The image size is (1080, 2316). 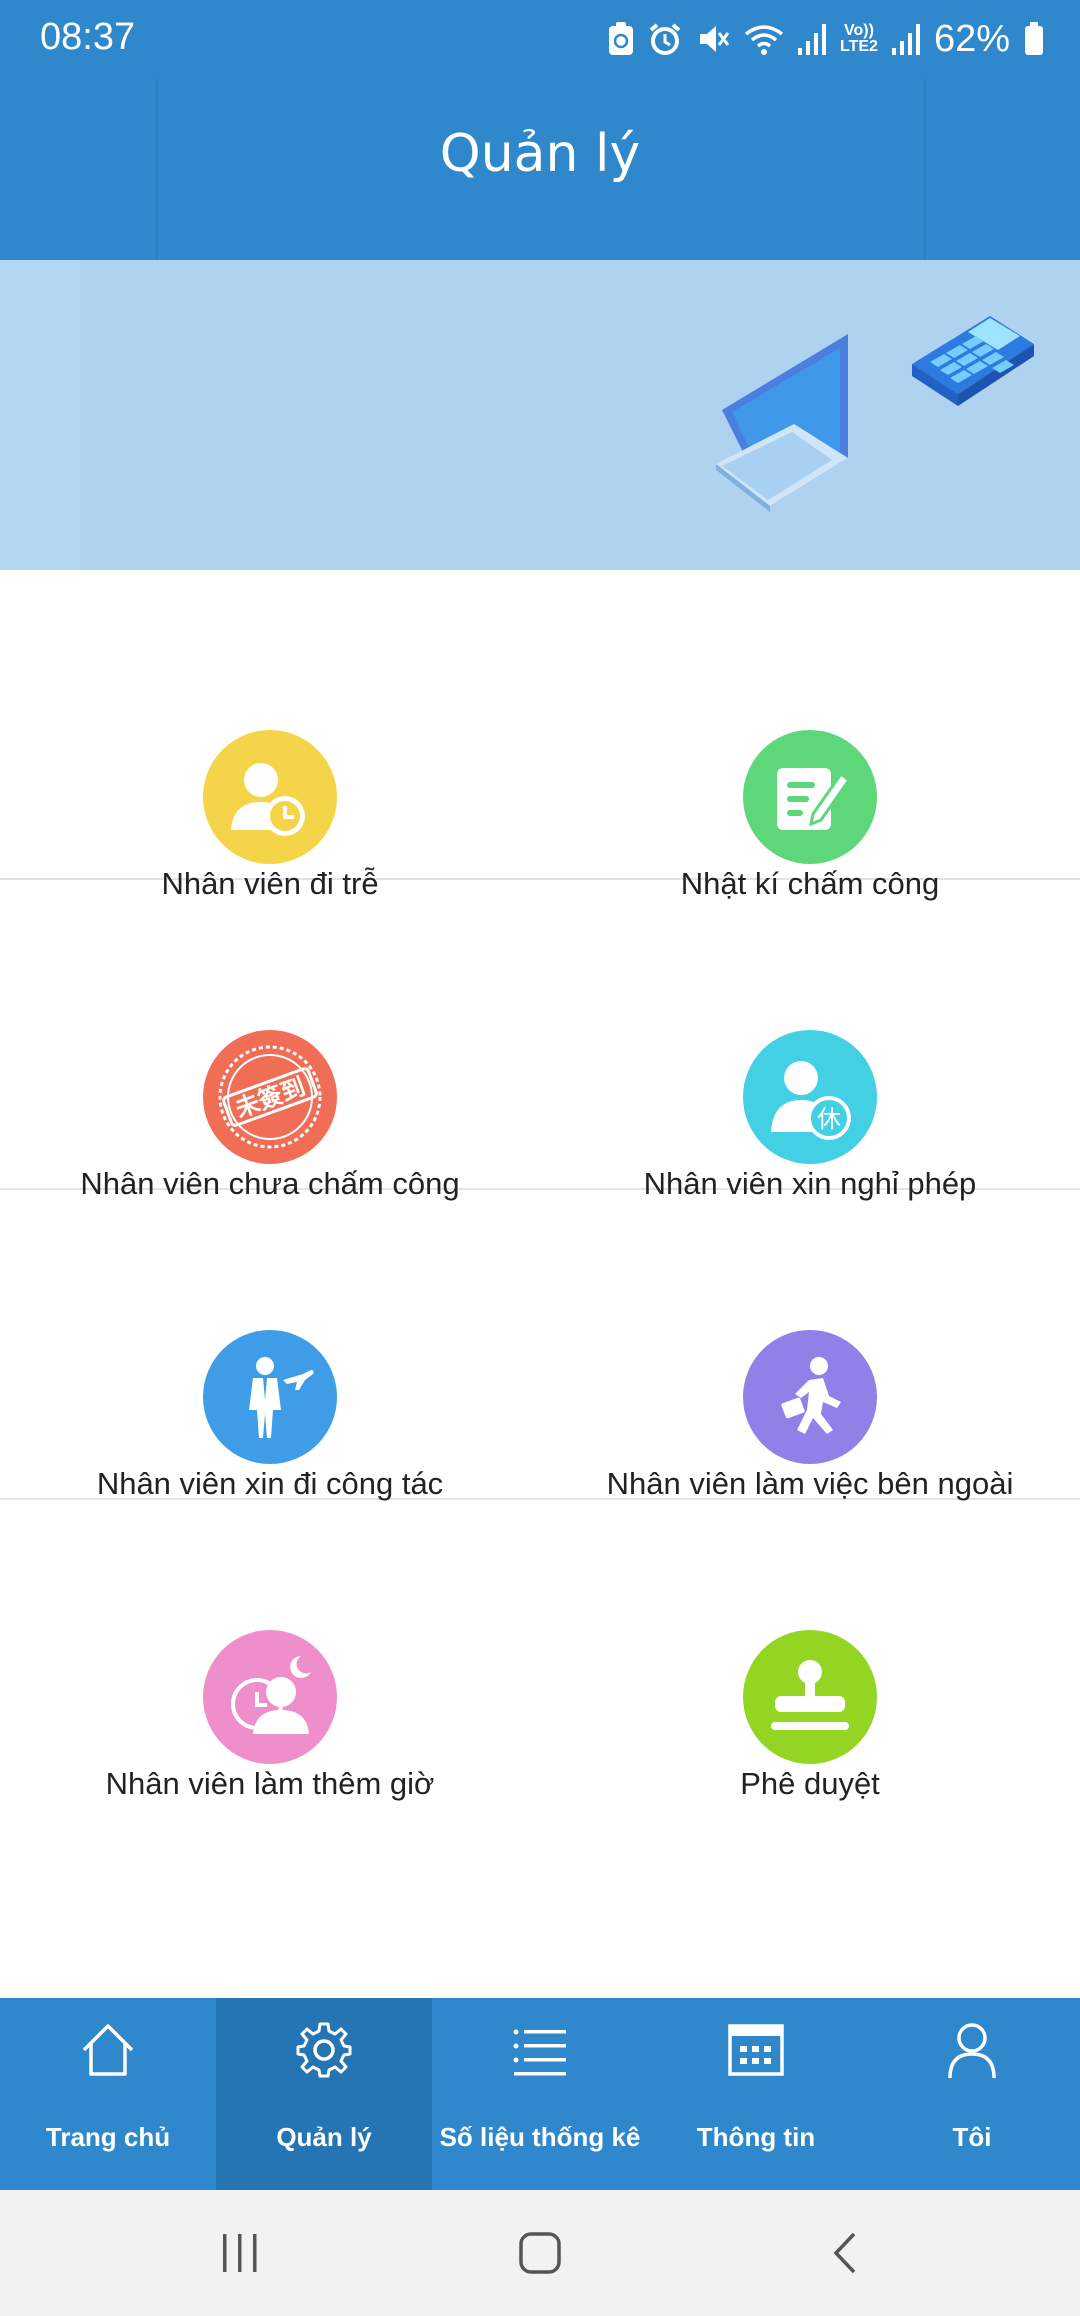 What do you see at coordinates (973, 361) in the screenshot?
I see `calculator-illustration` at bounding box center [973, 361].